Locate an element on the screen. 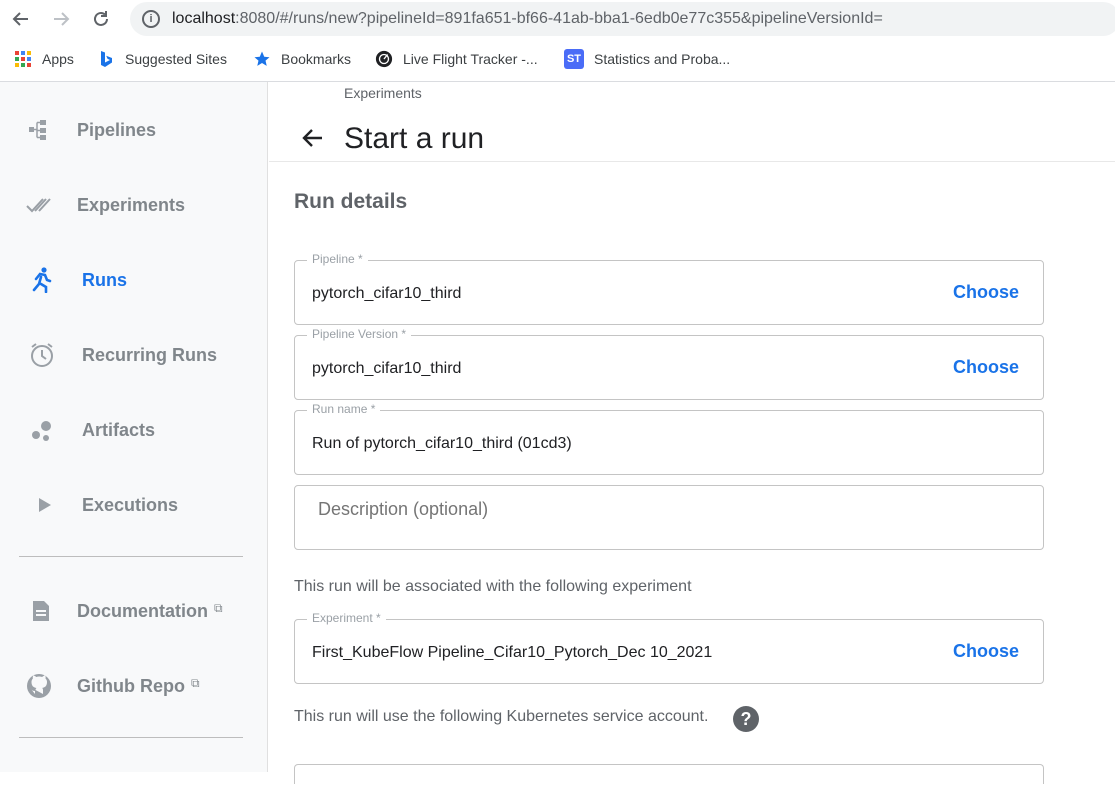 The width and height of the screenshot is (1115, 793). sidebar-item-pipelines: Pipelines is located at coordinates (134, 130).